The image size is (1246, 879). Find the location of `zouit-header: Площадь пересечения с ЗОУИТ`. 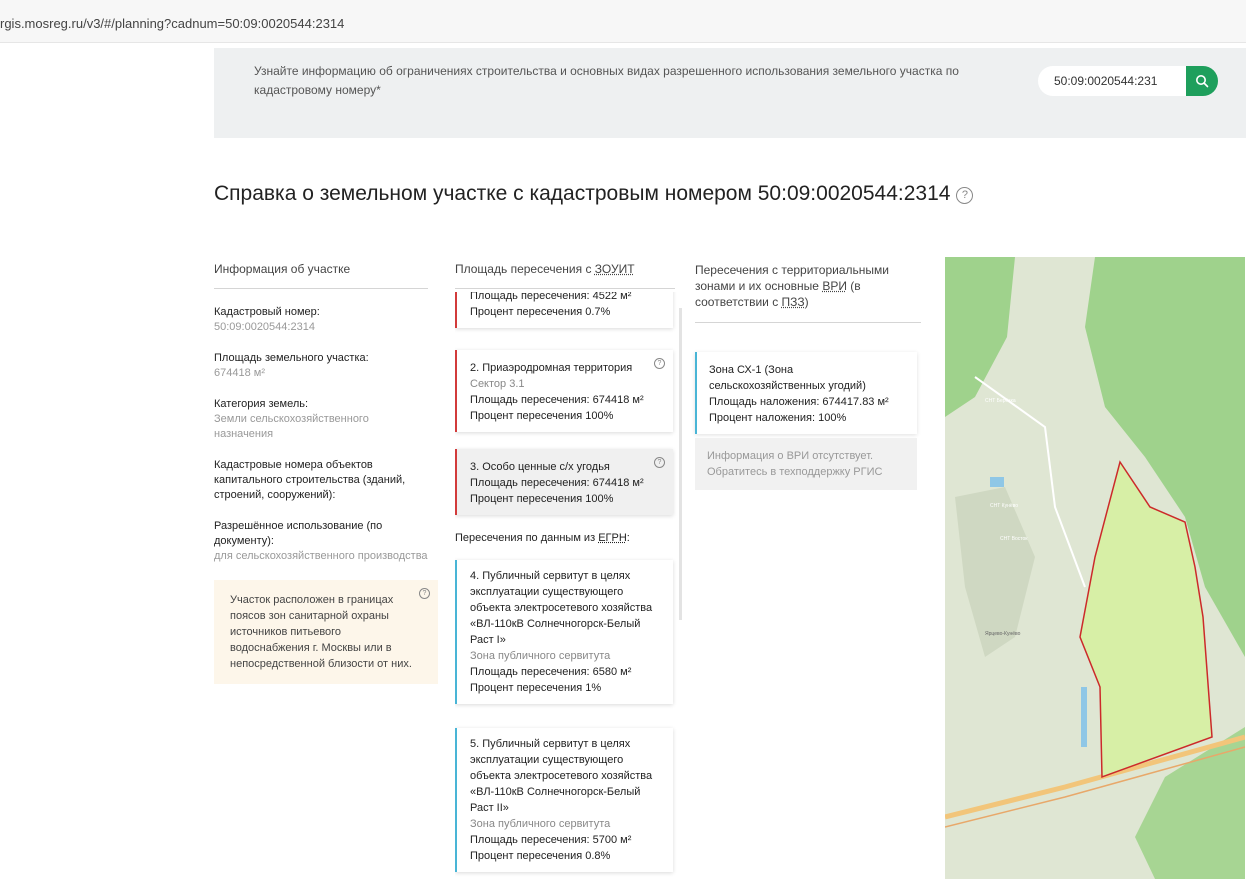

zouit-header: Площадь пересечения с ЗОУИТ is located at coordinates (565, 275).